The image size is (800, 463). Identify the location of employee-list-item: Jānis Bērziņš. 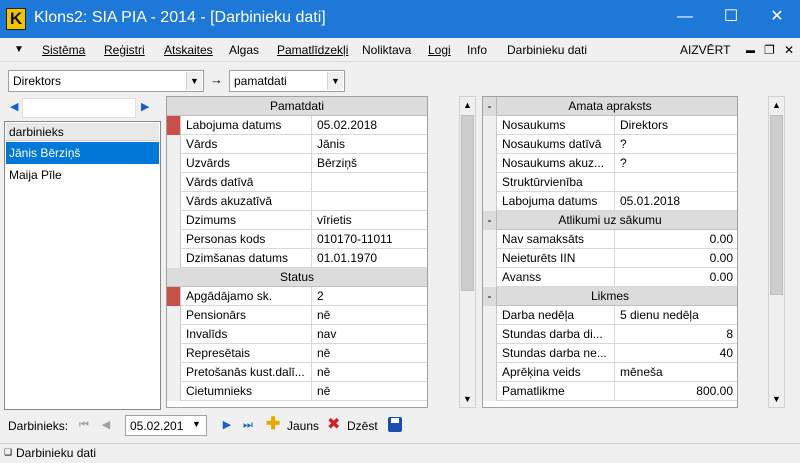
(82, 153).